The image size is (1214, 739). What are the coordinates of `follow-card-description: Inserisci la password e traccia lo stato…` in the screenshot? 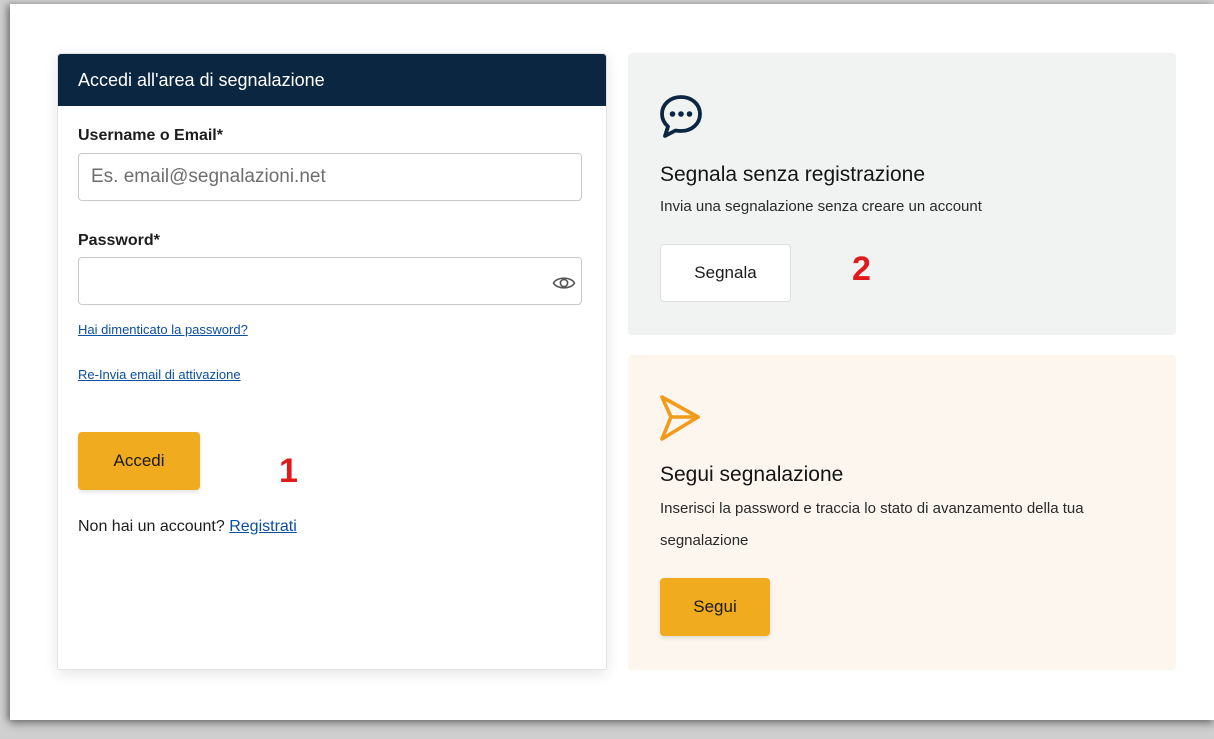 It's located at (872, 524).